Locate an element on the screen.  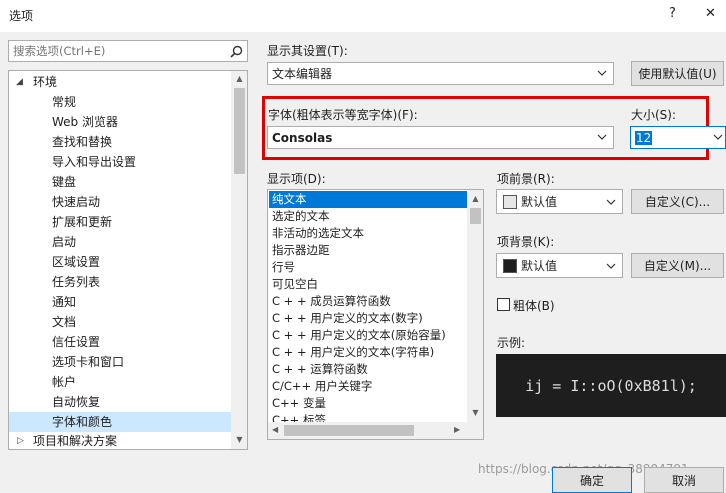
display-list-item: C++ 变量 is located at coordinates (368, 403).